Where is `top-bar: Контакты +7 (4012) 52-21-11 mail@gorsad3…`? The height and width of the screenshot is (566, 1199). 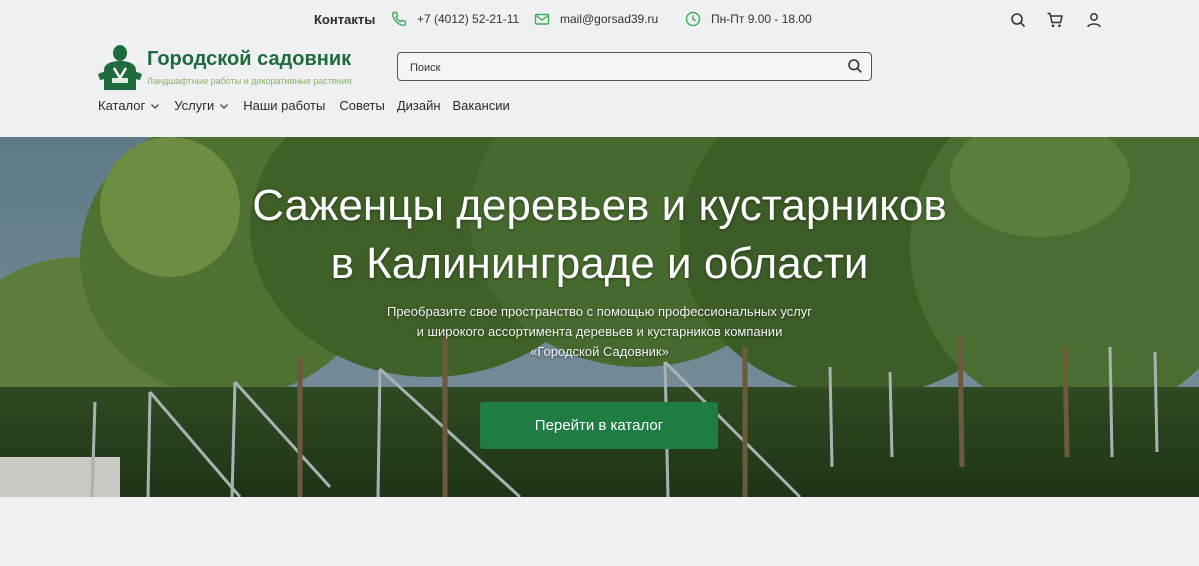 top-bar: Контакты +7 (4012) 52-21-11 mail@gorsad3… is located at coordinates (599, 19).